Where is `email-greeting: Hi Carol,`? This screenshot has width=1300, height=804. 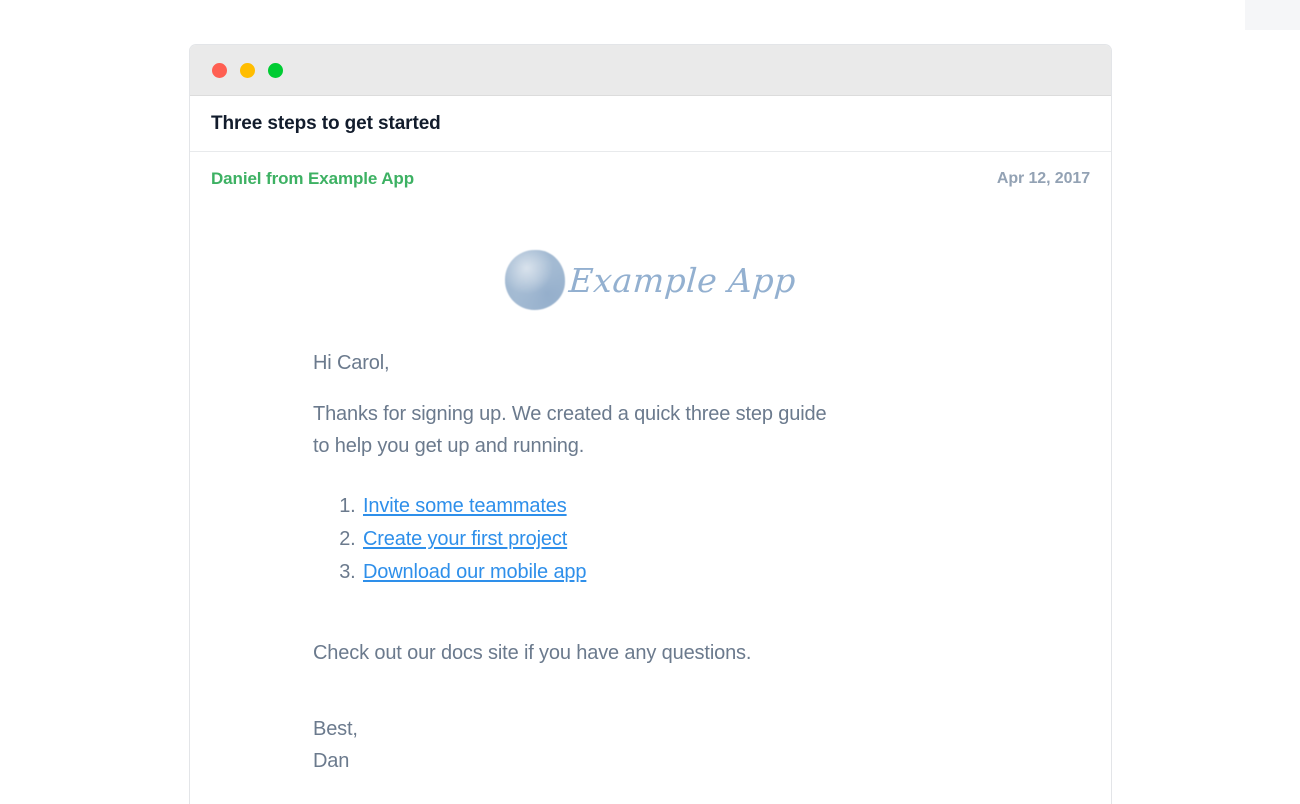 email-greeting: Hi Carol, is located at coordinates (351, 363).